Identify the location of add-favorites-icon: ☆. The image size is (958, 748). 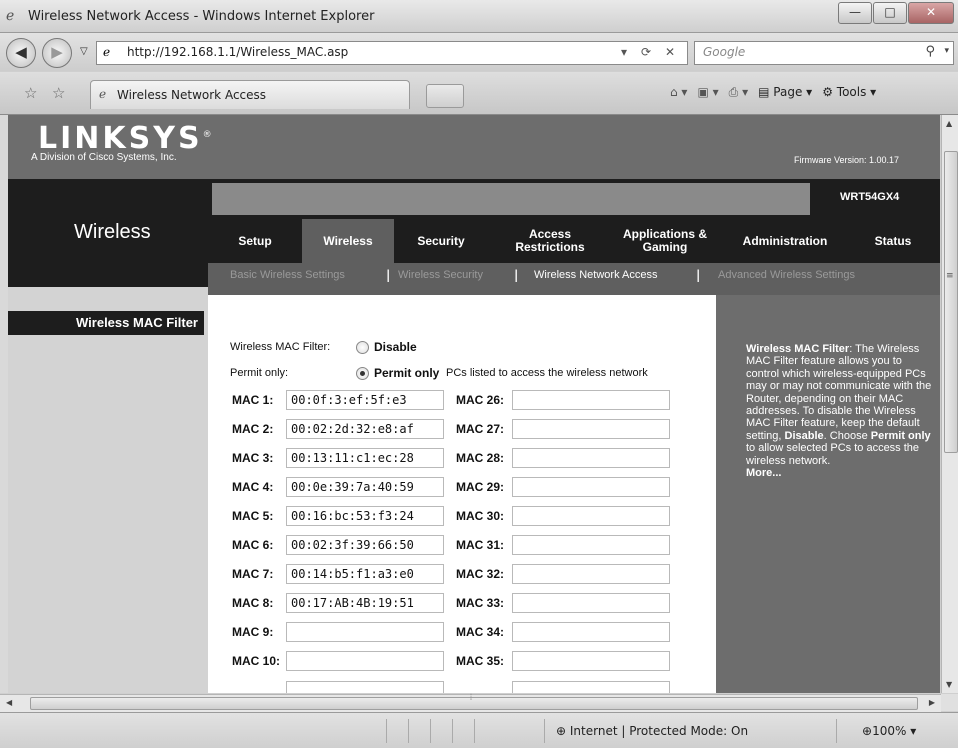
(58, 93).